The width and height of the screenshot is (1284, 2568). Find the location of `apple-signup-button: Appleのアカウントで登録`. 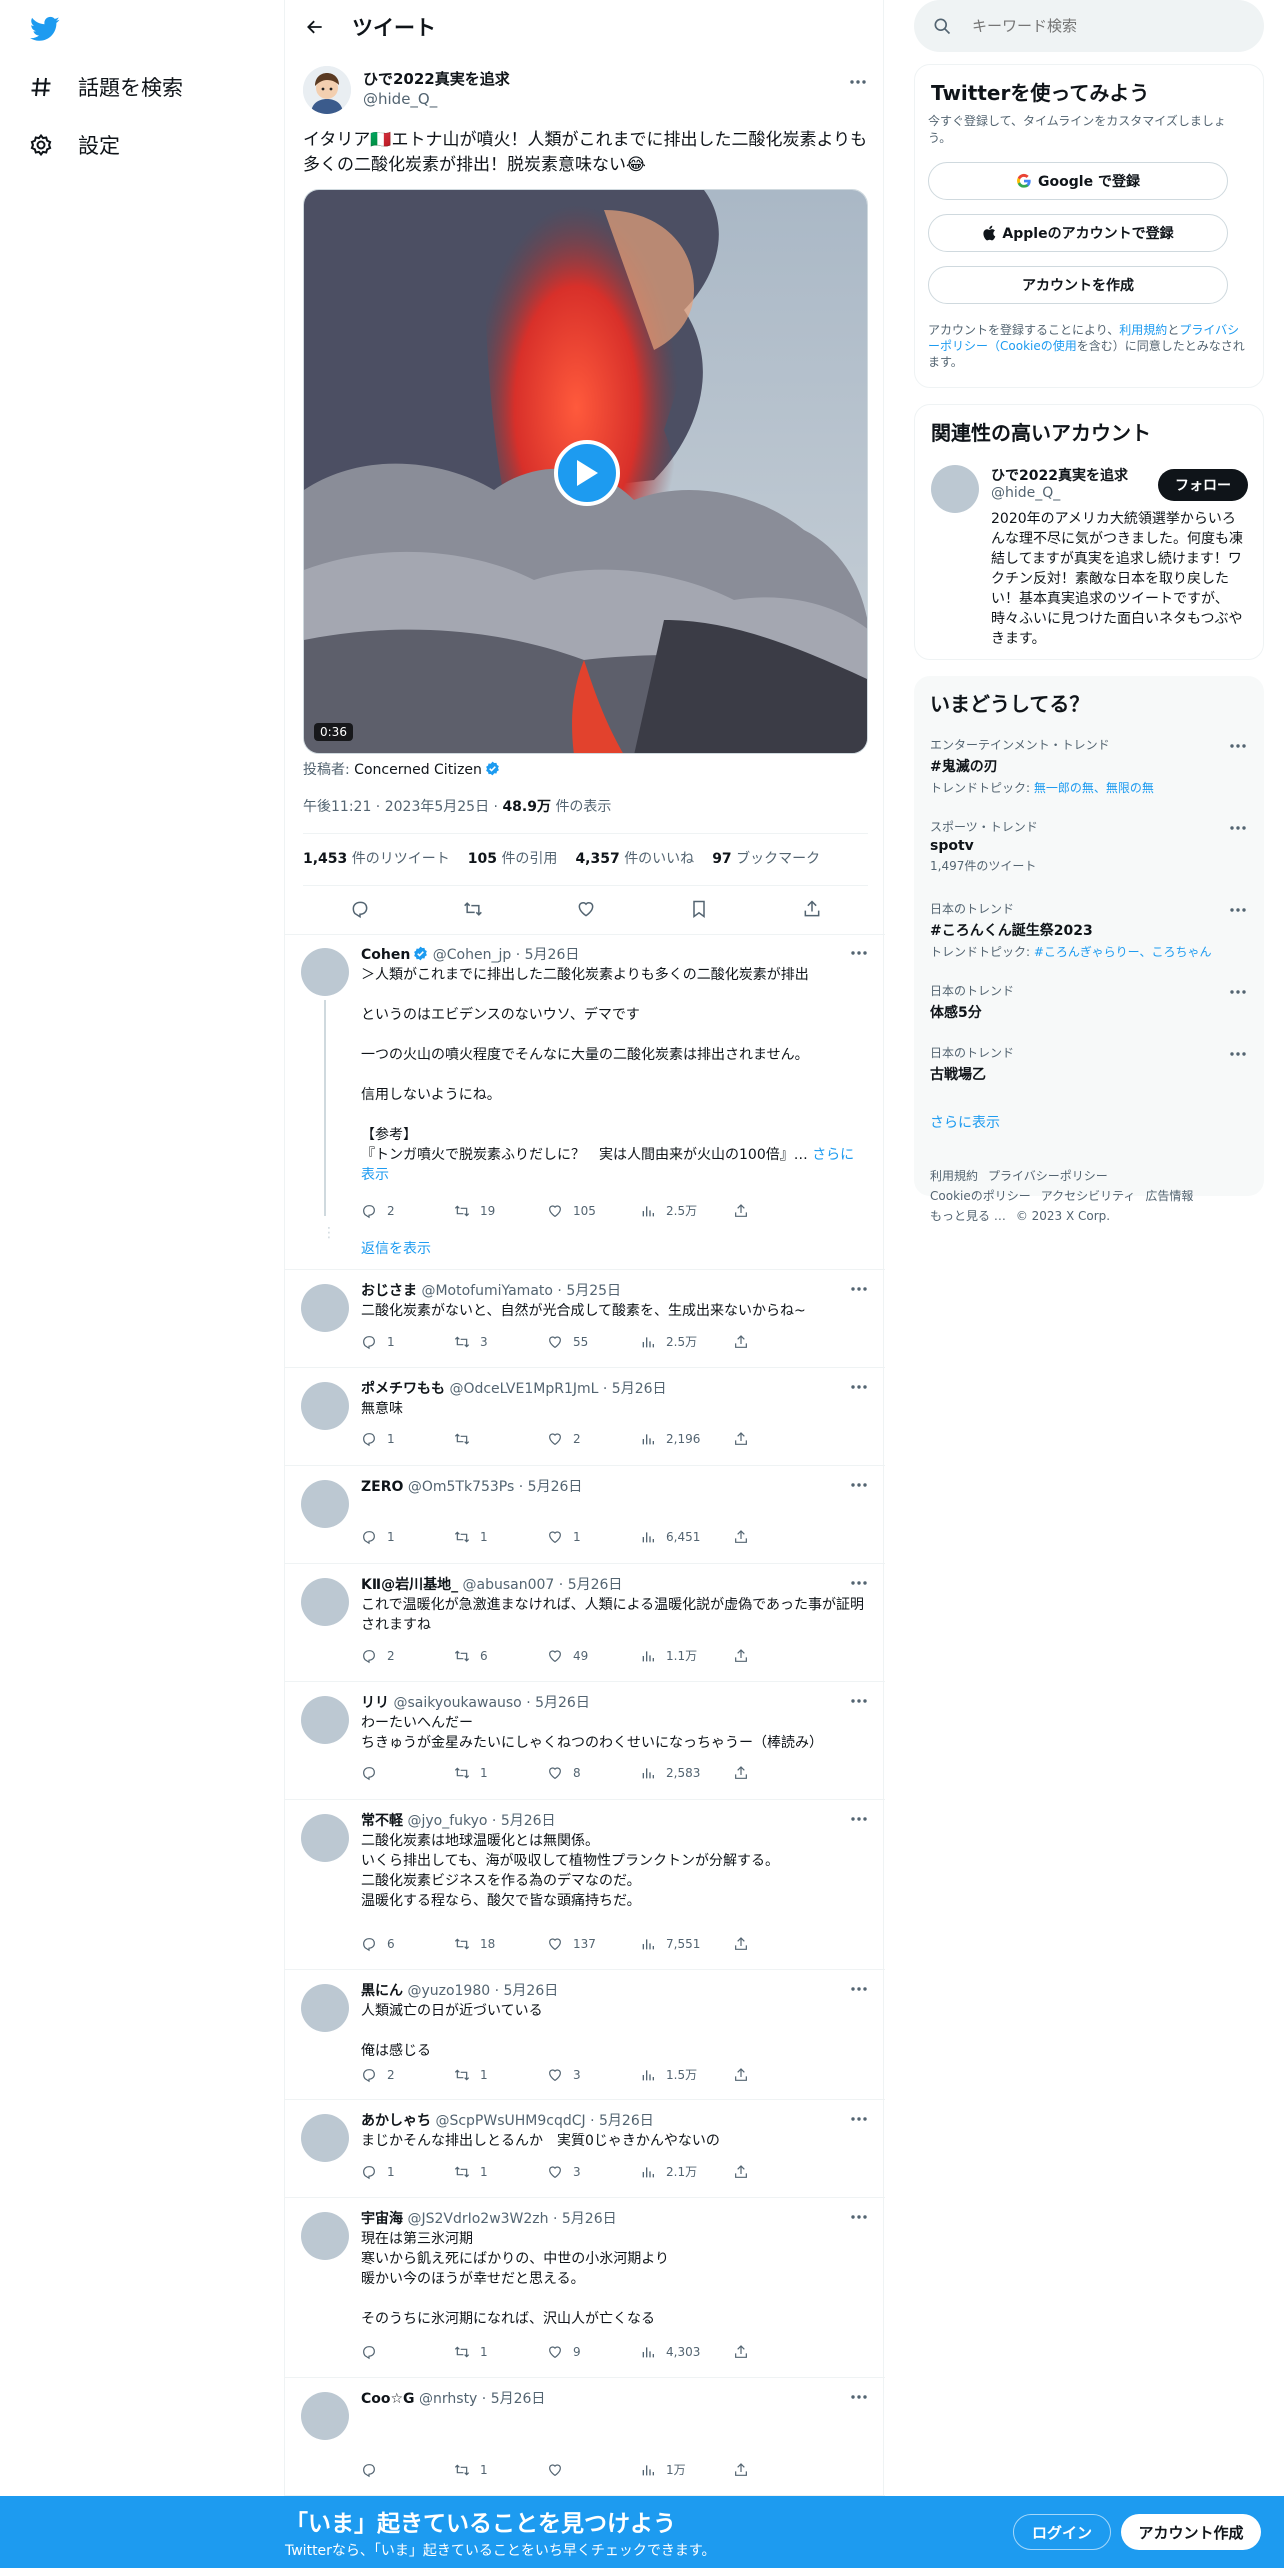

apple-signup-button: Appleのアカウントで登録 is located at coordinates (1078, 233).